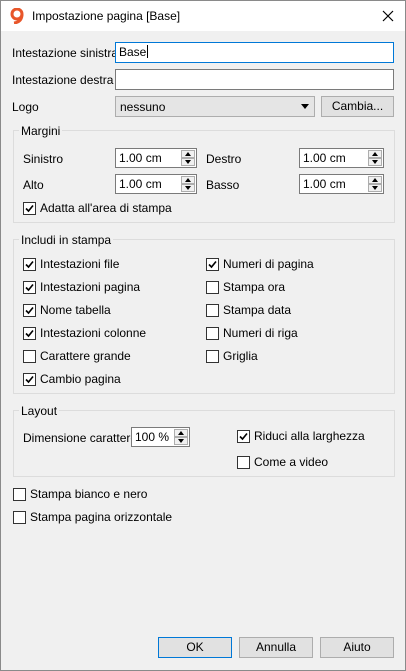 The image size is (406, 671). I want to click on include-group-title: Includi in stampa, so click(66, 240).